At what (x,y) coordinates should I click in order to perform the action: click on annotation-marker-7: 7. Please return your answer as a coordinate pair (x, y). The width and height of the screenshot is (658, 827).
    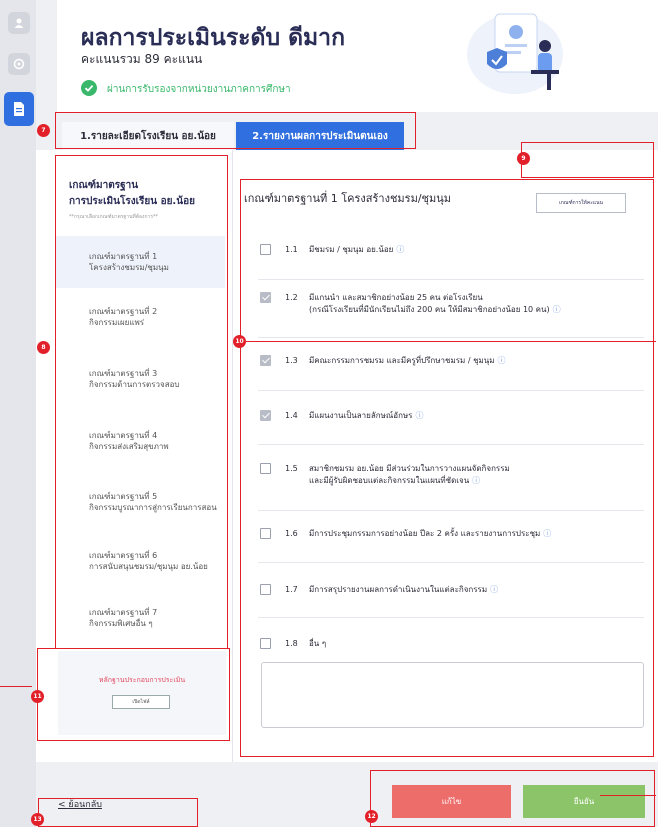
    Looking at the image, I should click on (43, 130).